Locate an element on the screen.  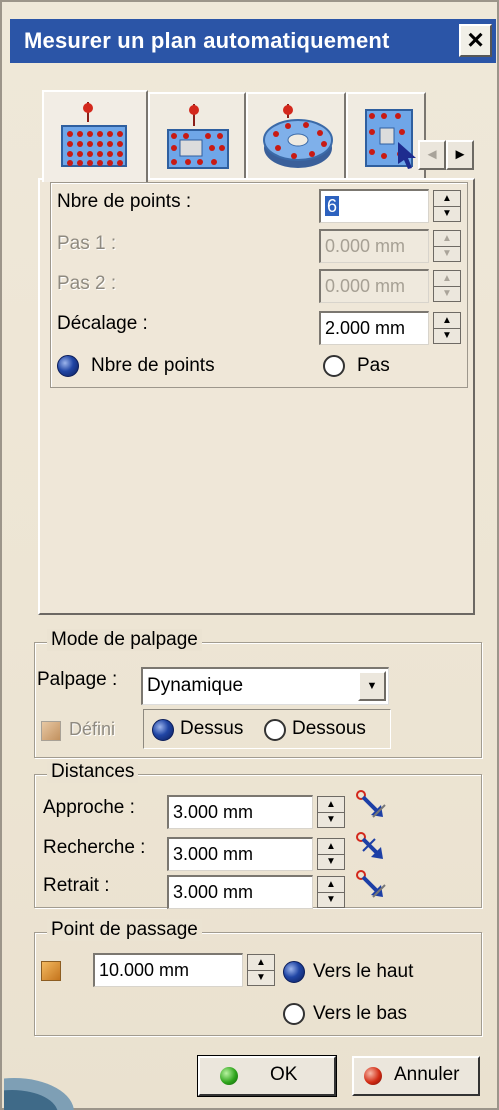
pas1-spinner: ▲ ▼ is located at coordinates (447, 246).